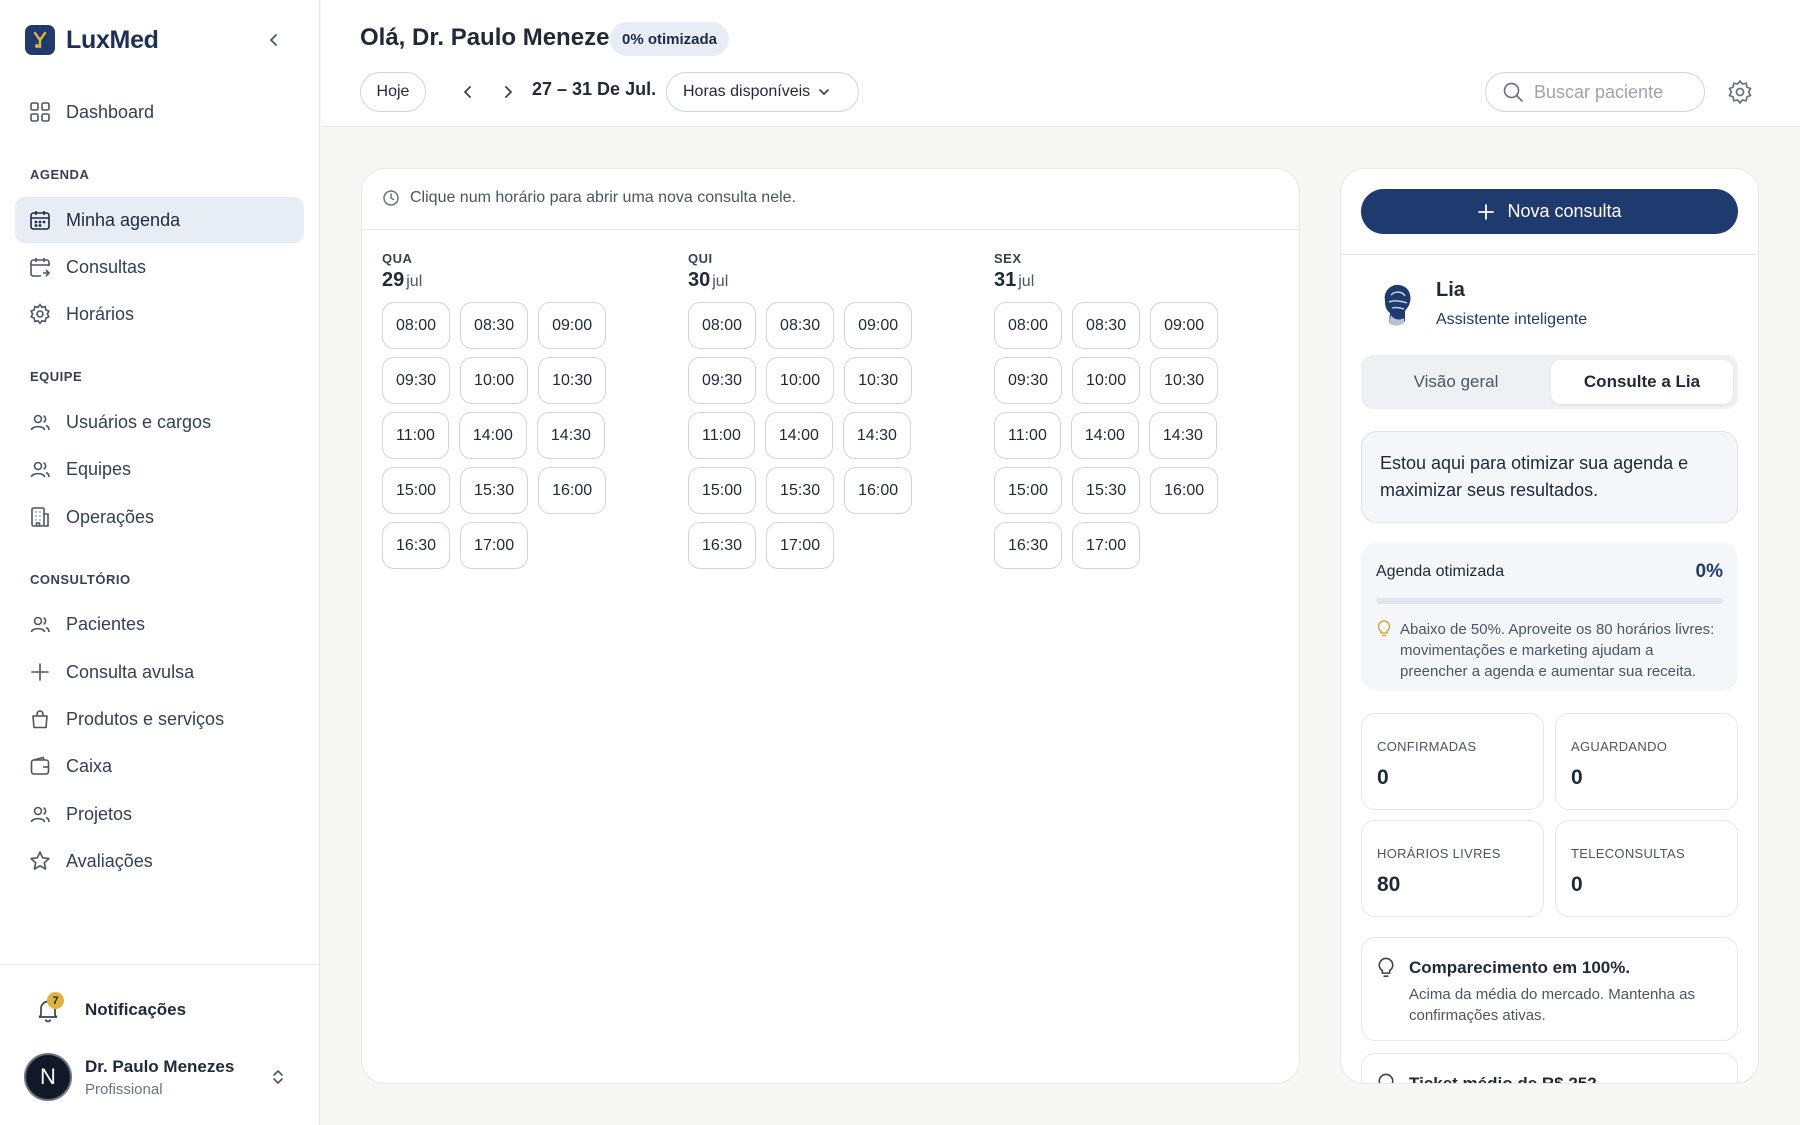 The width and height of the screenshot is (1800, 1125). What do you see at coordinates (1452, 761) in the screenshot?
I see `stat-confirmadas: CONFIRMADAS 0` at bounding box center [1452, 761].